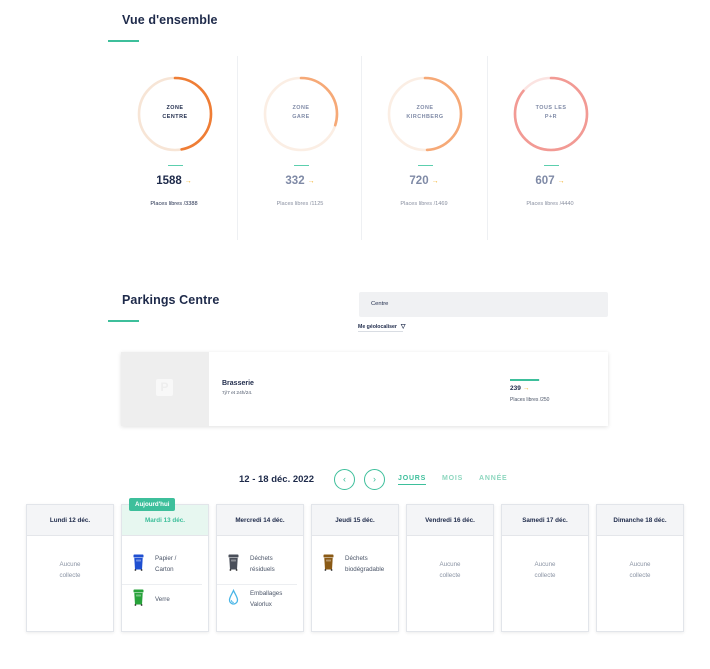  I want to click on zone-label-line2: P+R, so click(551, 117).